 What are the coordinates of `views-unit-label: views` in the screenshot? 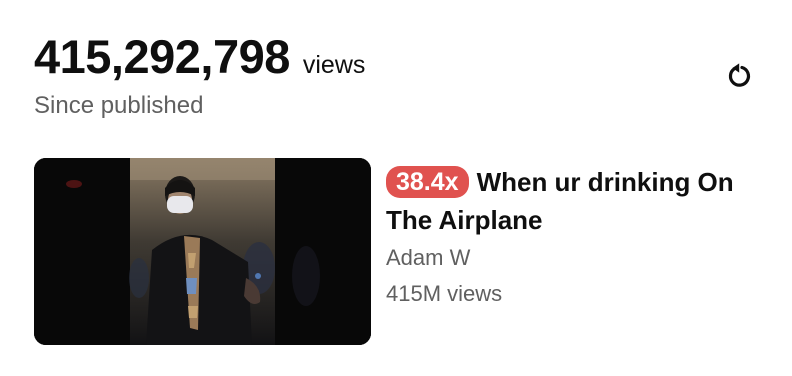 It's located at (334, 65).